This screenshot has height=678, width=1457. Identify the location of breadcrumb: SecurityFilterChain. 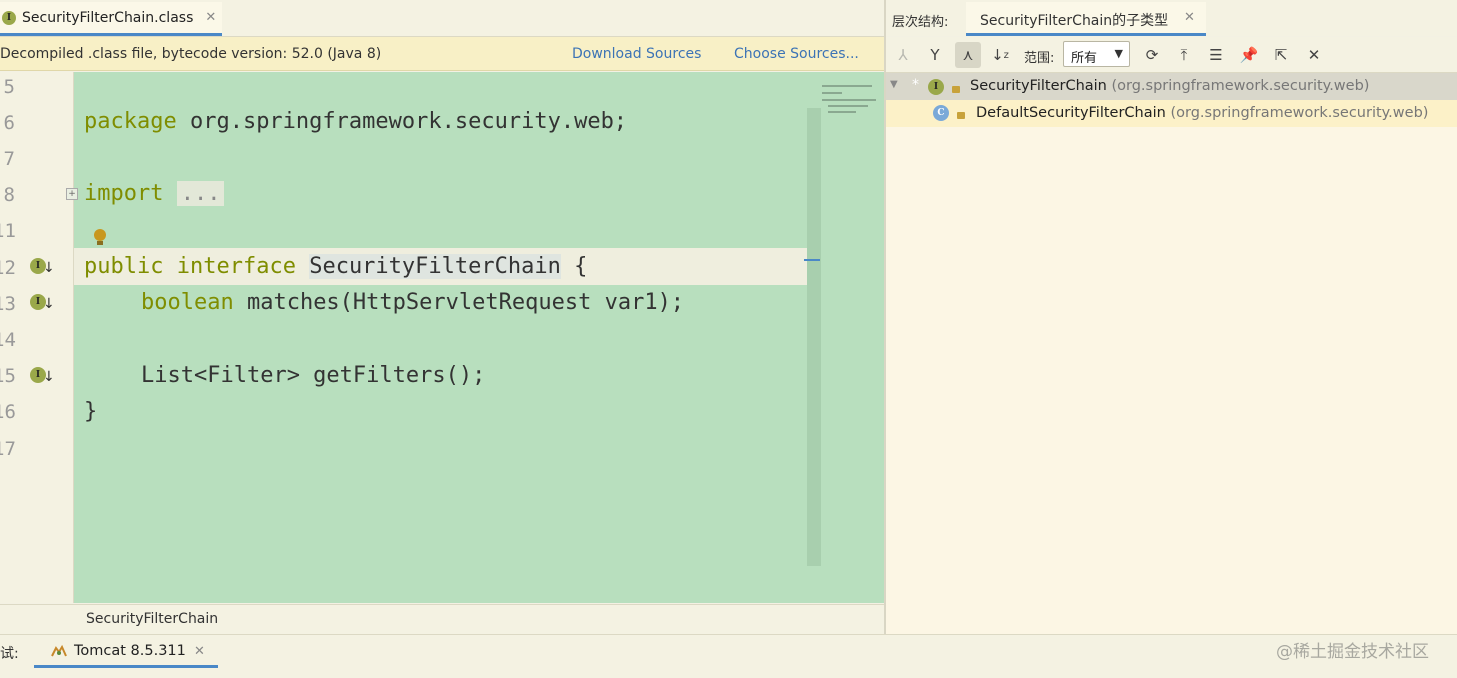
(442, 619).